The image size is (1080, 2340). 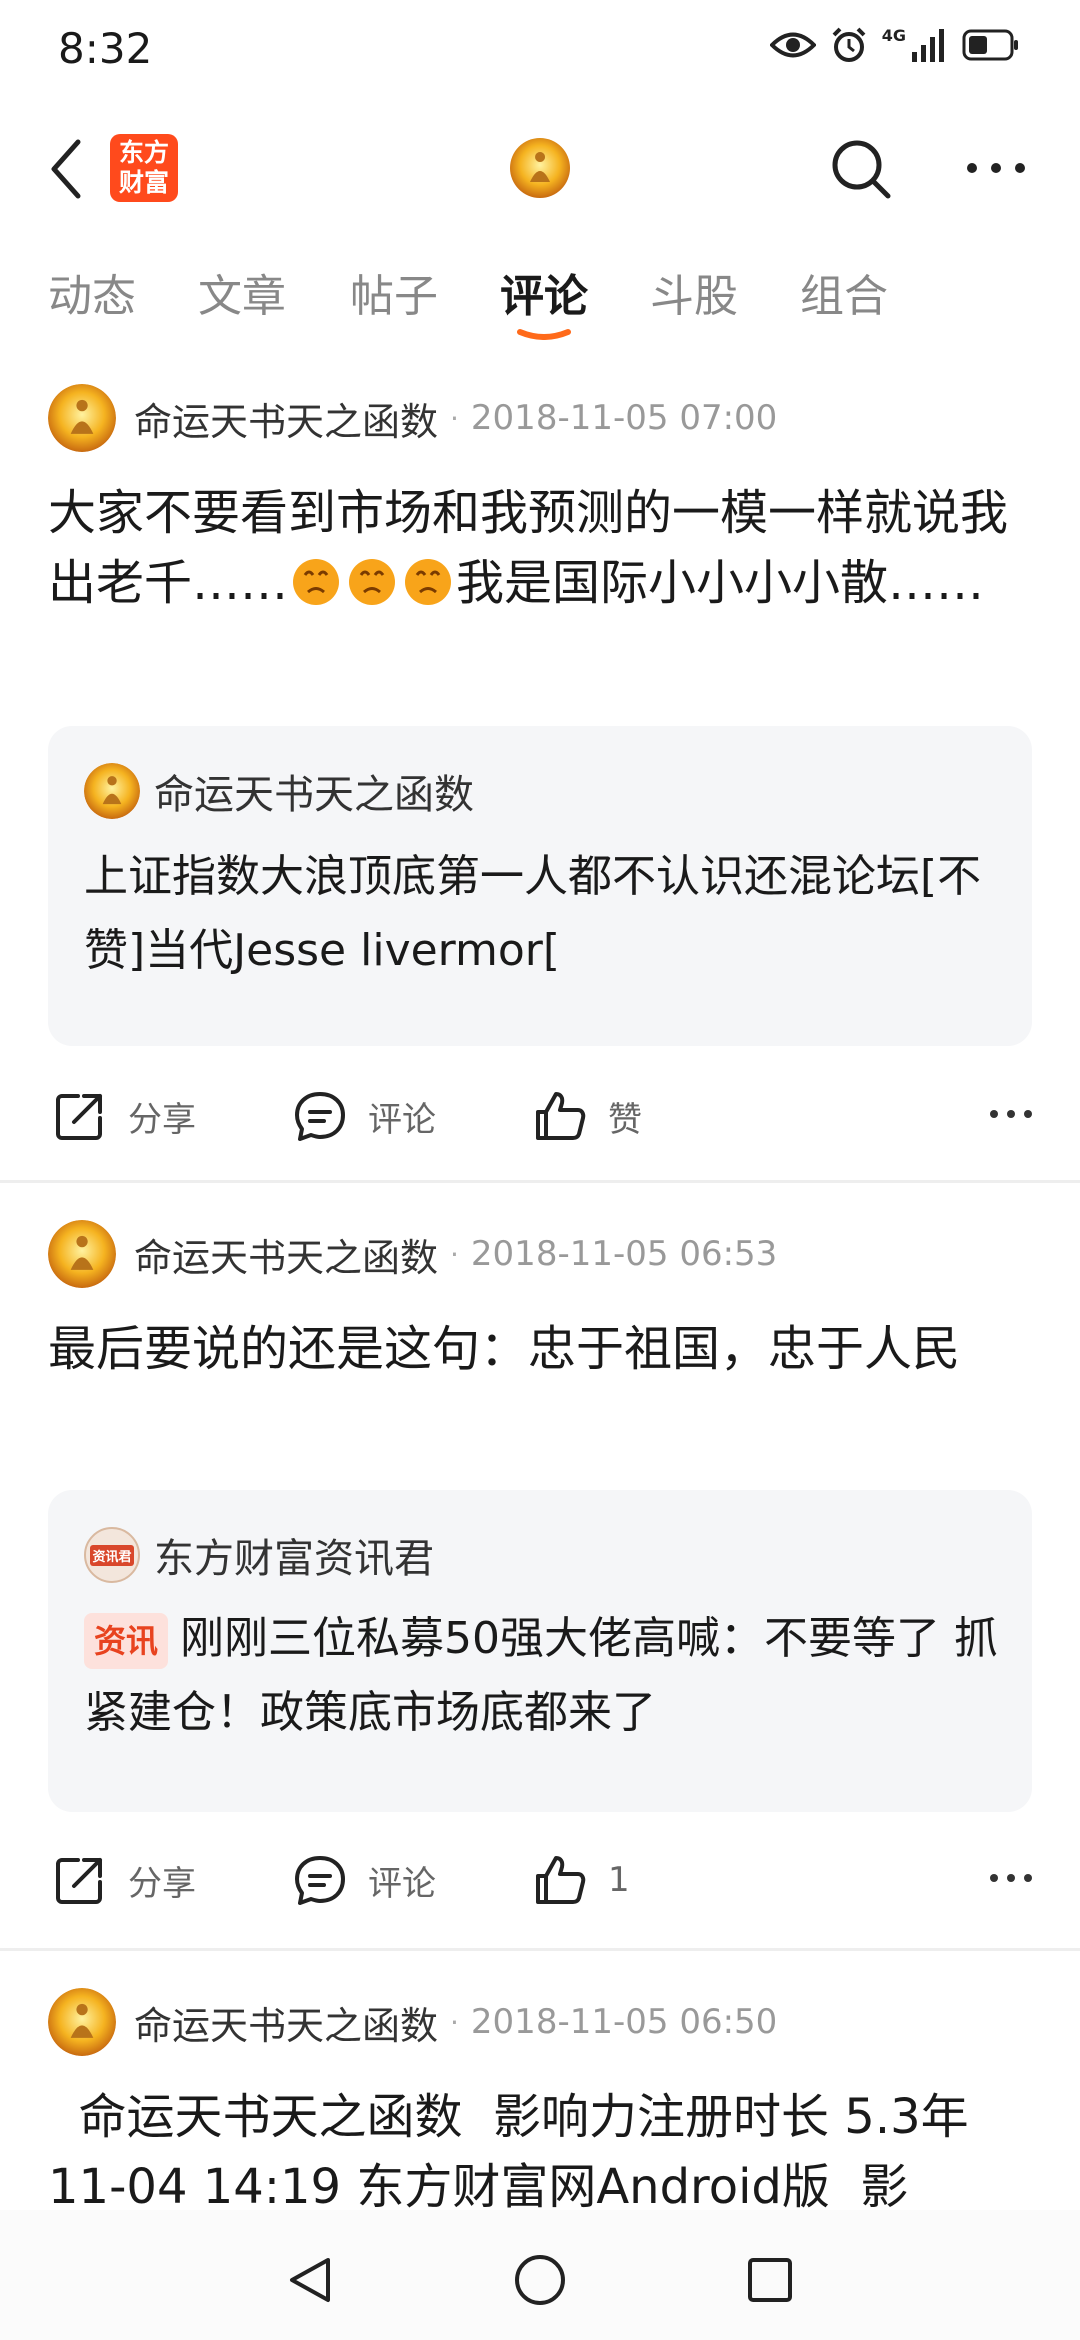 I want to click on post-time: 2018-11-05 06:50, so click(x=624, y=2022).